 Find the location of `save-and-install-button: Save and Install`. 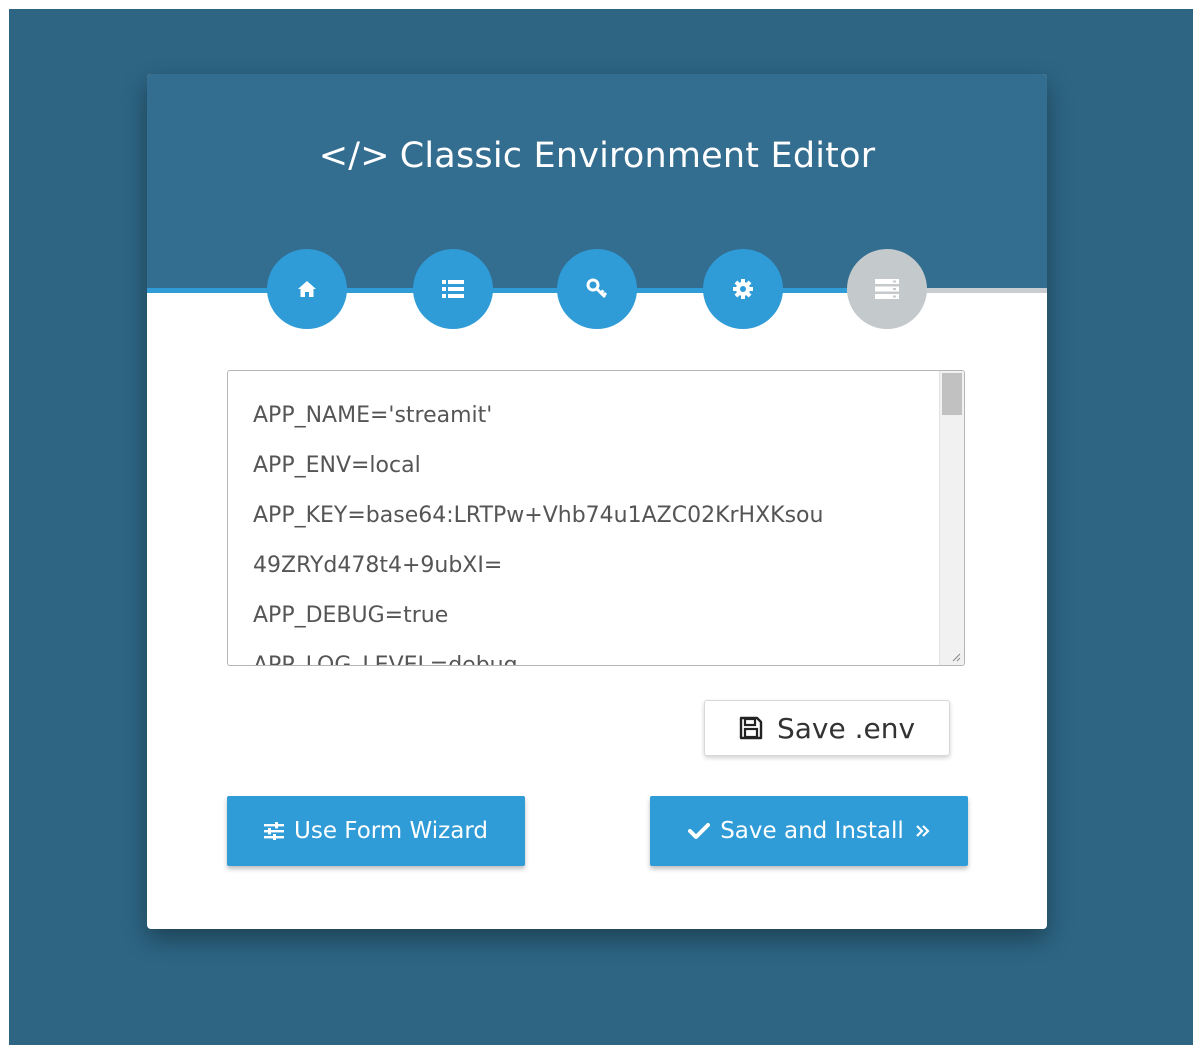

save-and-install-button: Save and Install is located at coordinates (809, 831).